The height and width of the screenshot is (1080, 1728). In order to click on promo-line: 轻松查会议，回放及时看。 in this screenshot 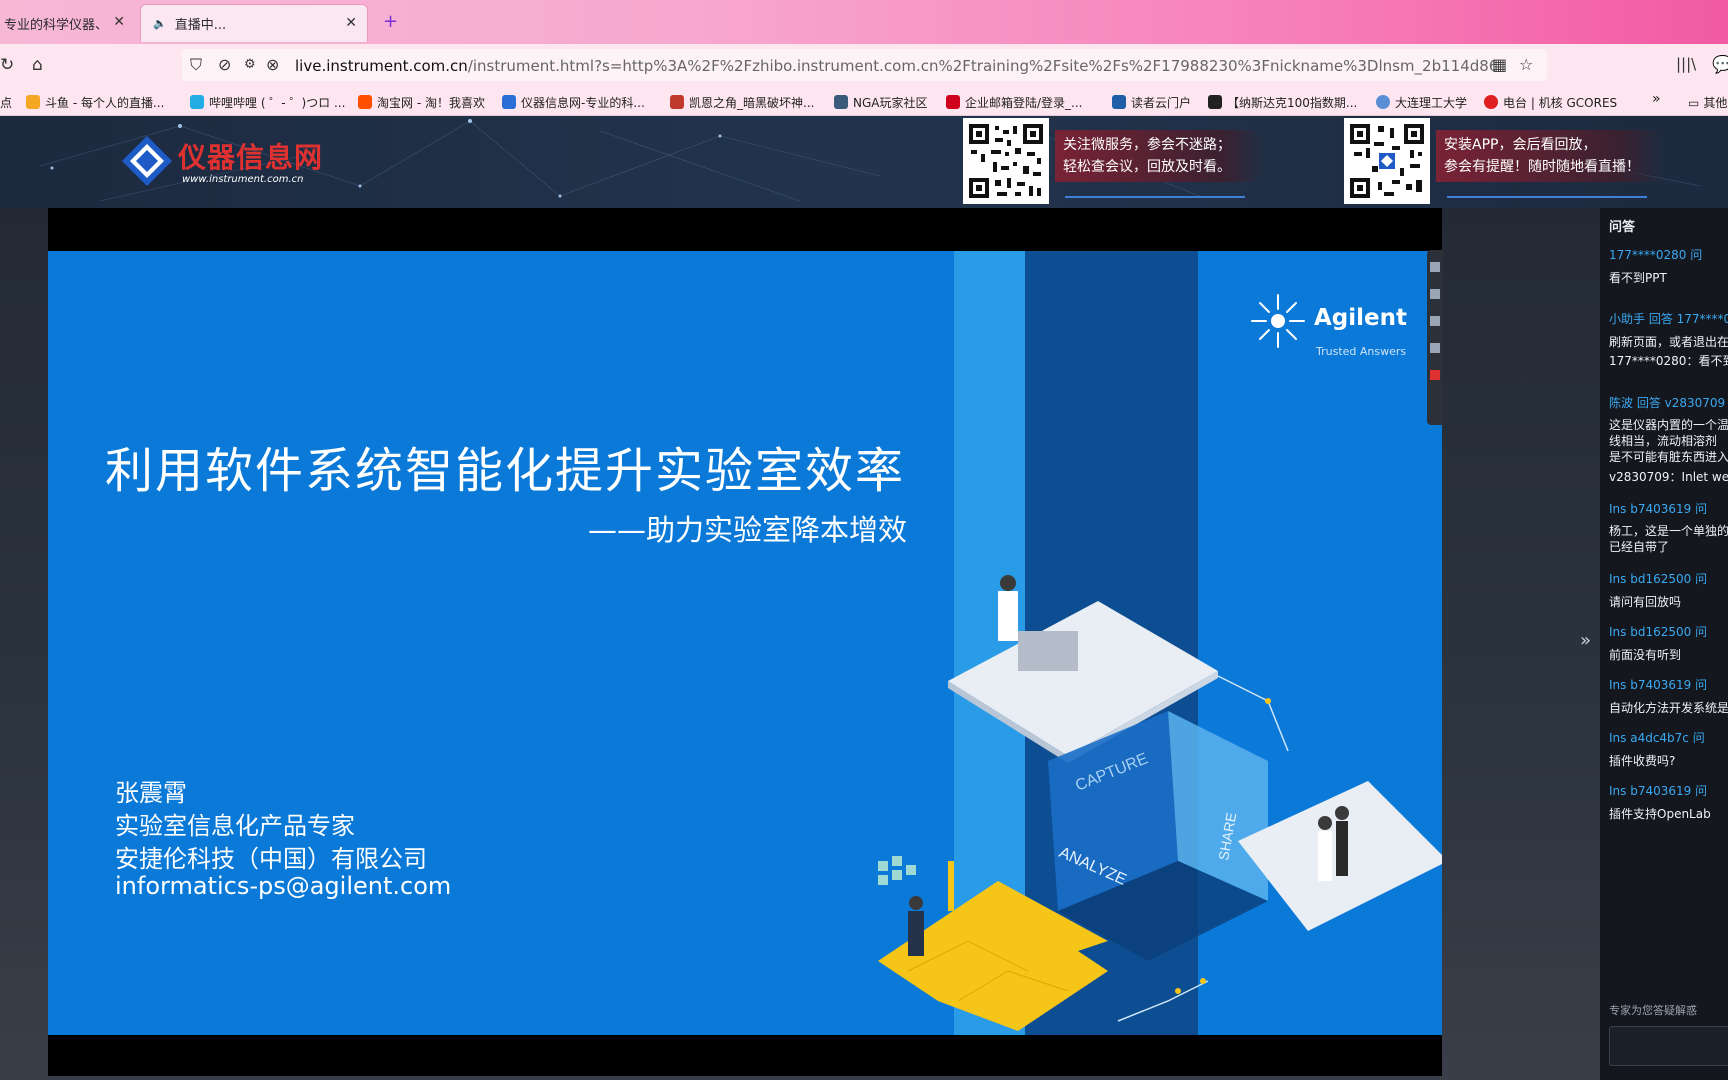, I will do `click(1147, 167)`.